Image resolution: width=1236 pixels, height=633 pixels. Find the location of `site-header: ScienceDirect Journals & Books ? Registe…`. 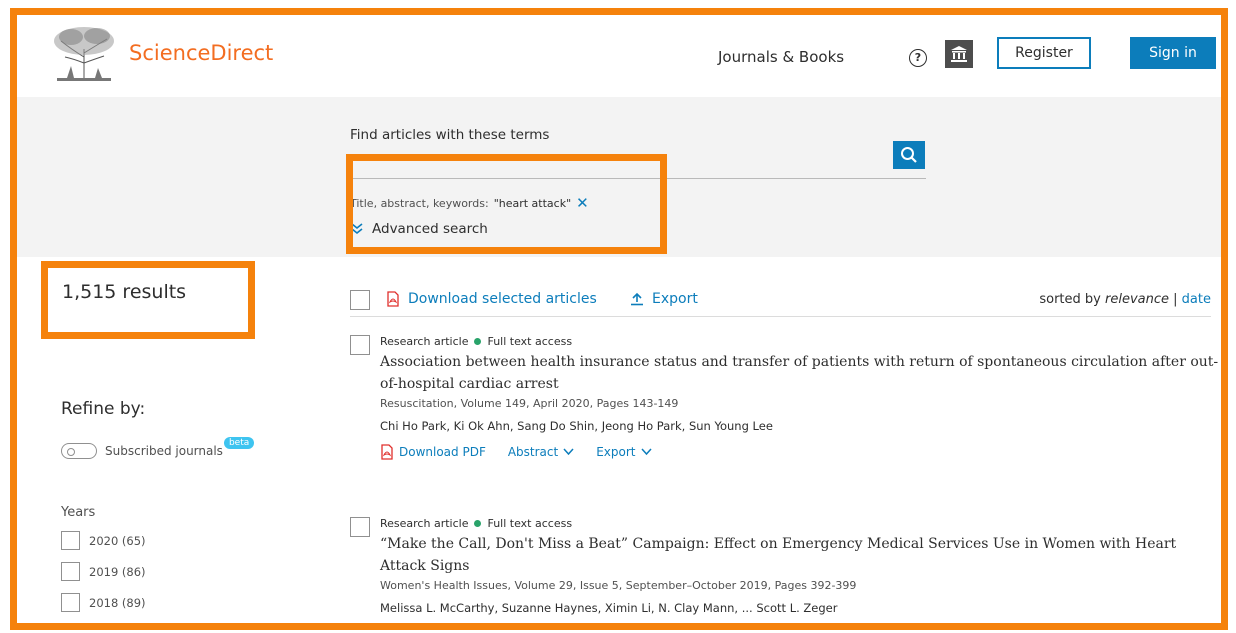

site-header: ScienceDirect Journals & Books ? Registe… is located at coordinates (619, 56).